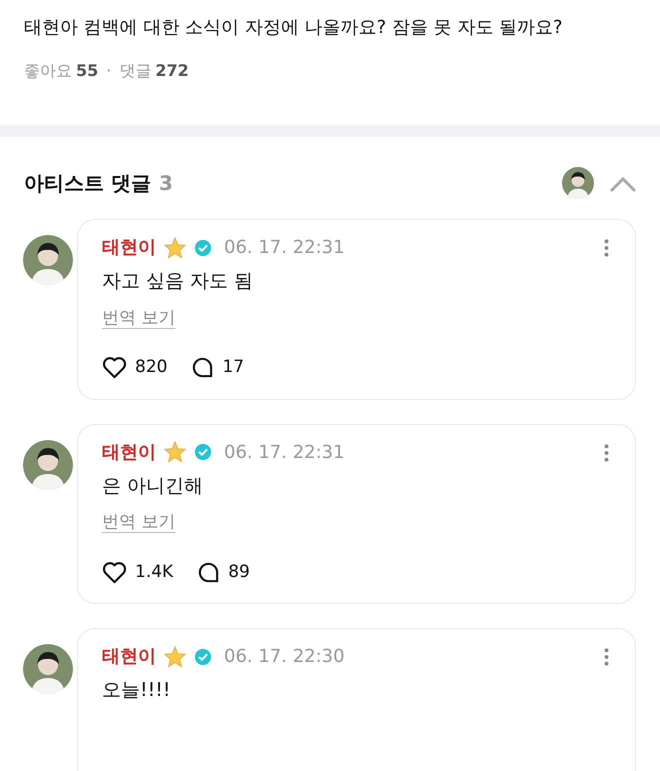  I want to click on like-count: 820, so click(151, 367).